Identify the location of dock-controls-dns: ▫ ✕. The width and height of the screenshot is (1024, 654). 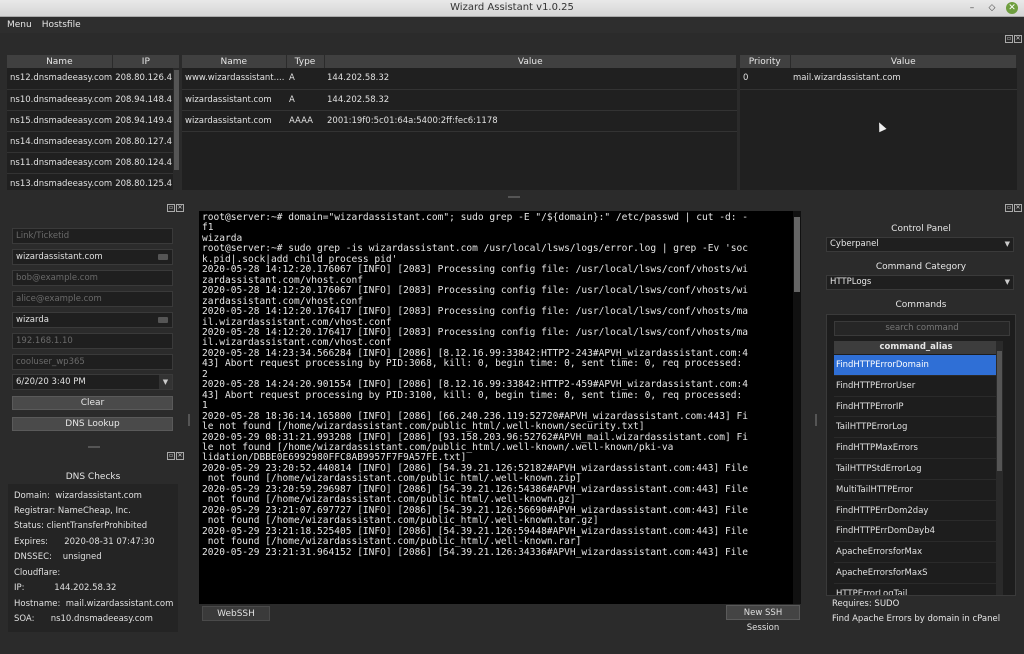
(175, 456).